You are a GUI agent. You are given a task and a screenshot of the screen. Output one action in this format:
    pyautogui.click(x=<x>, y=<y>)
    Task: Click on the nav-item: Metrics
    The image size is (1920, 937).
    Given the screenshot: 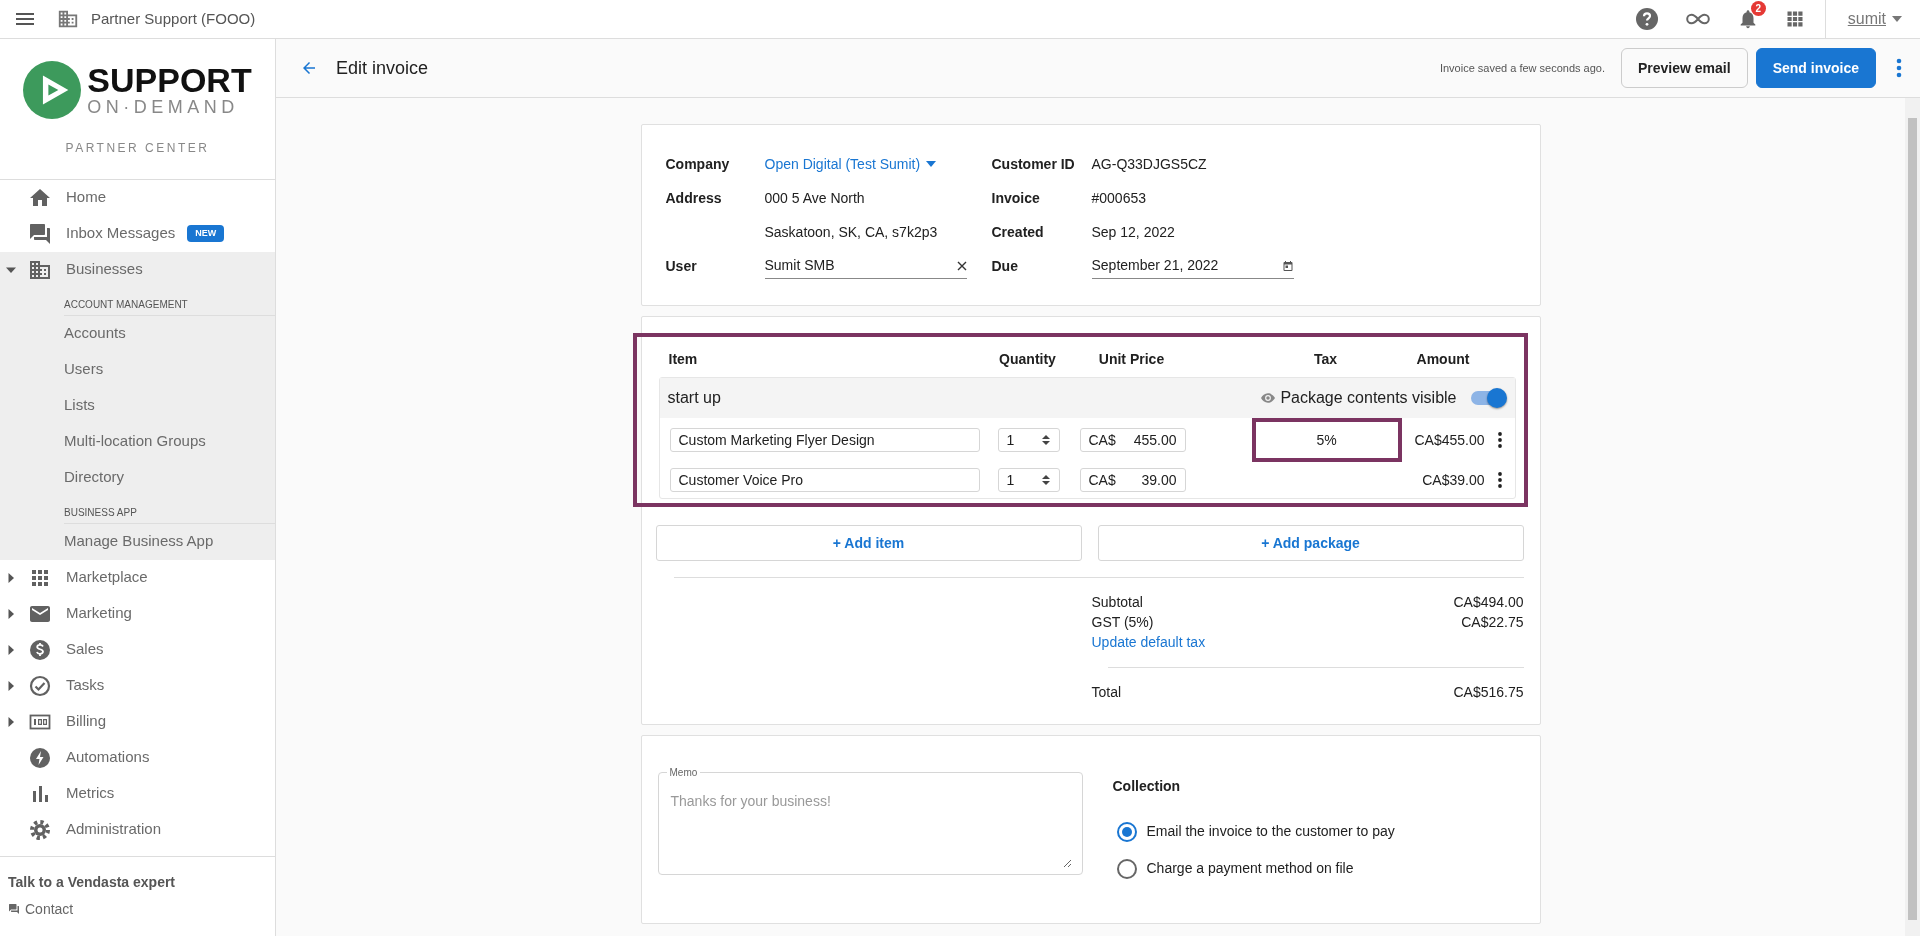 What is the action you would take?
    pyautogui.click(x=137, y=793)
    